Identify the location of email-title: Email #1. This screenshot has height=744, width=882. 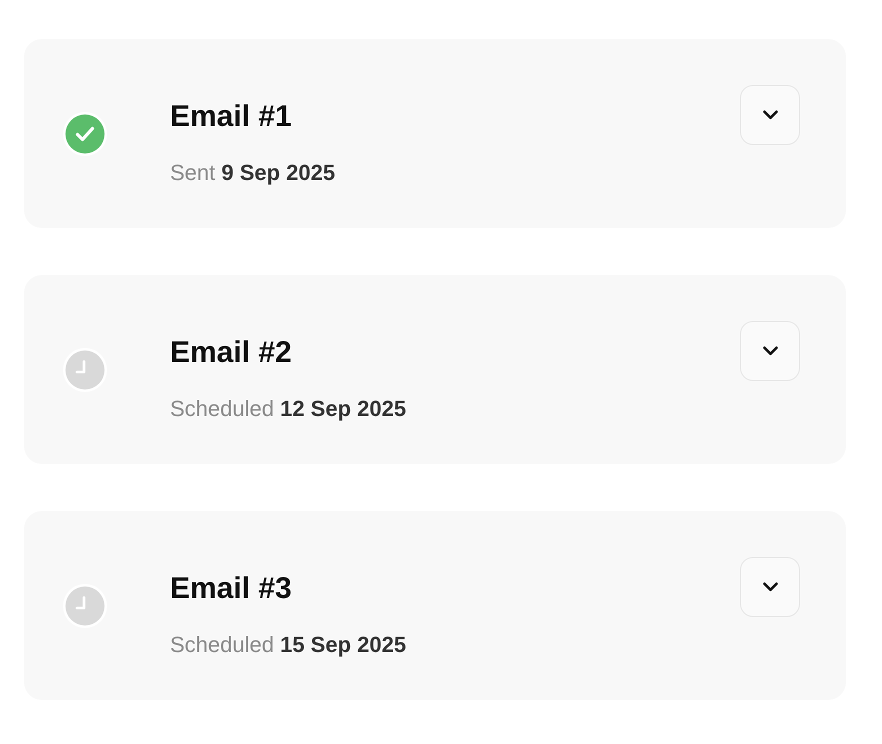
(231, 117).